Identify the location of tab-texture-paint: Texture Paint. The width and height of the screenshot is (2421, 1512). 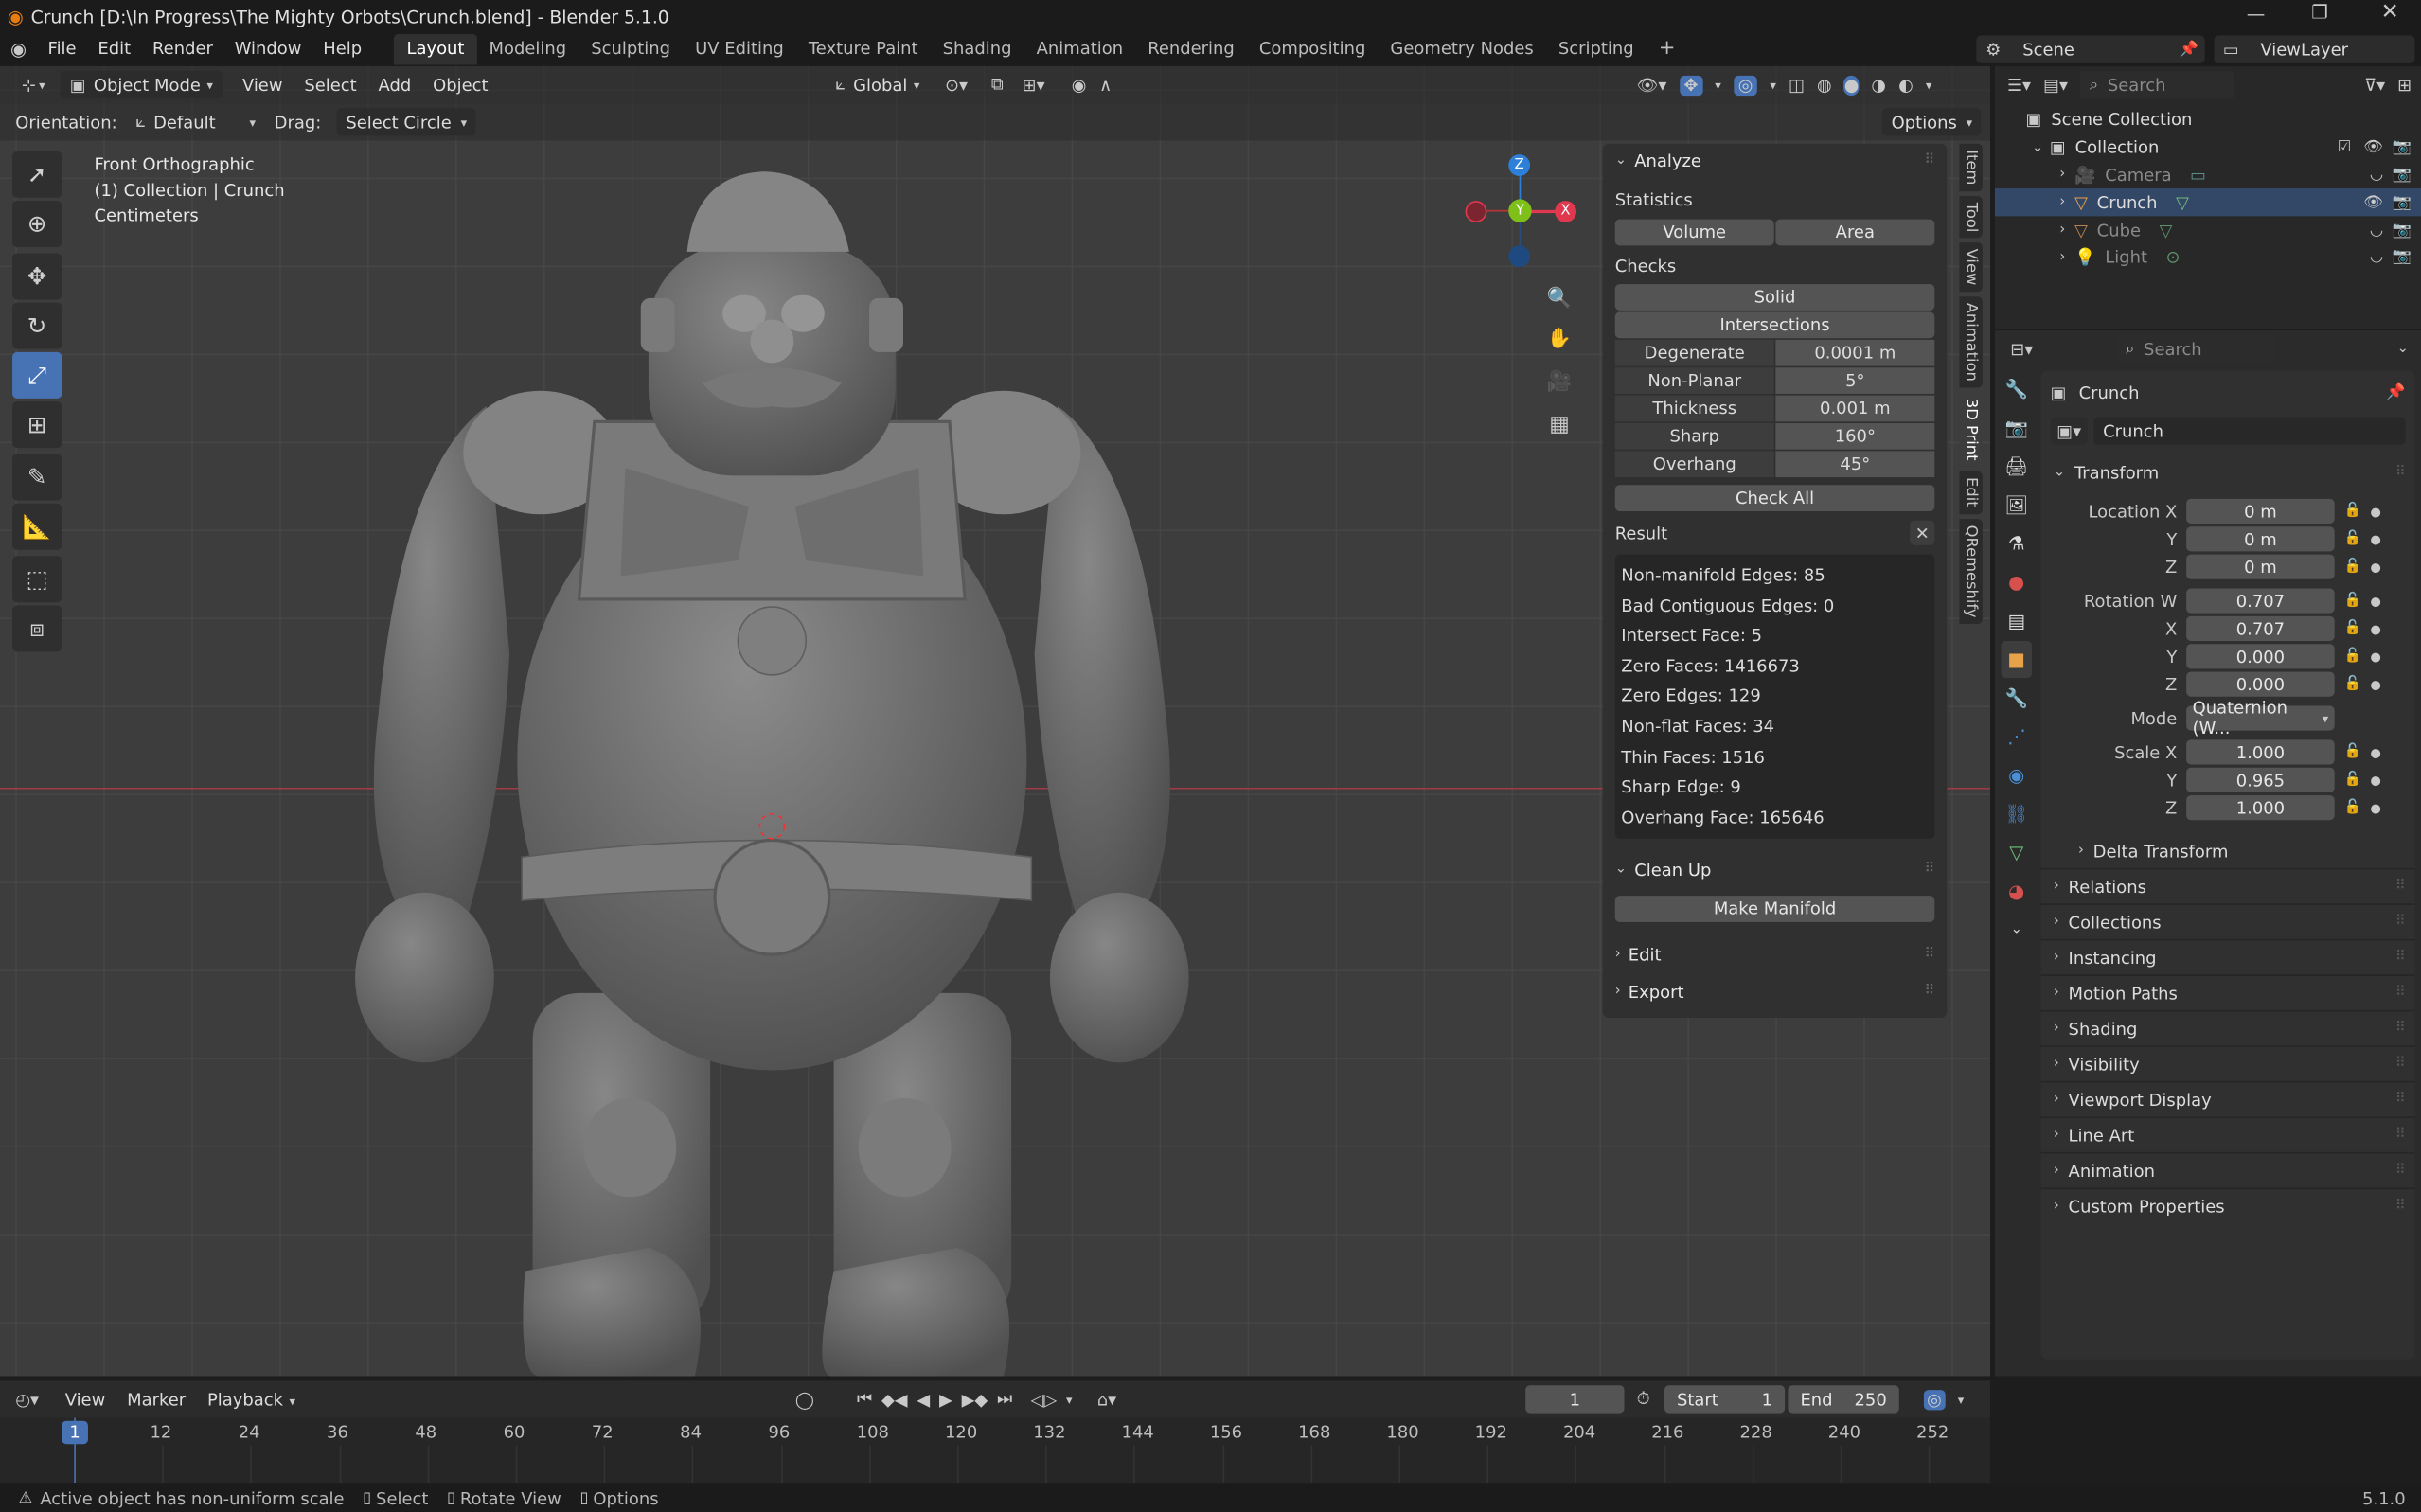
(863, 49).